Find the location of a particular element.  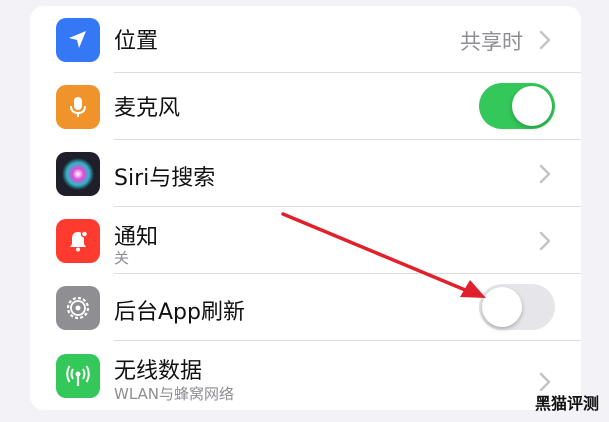

watermark: 黑猫评测 is located at coordinates (566, 403).